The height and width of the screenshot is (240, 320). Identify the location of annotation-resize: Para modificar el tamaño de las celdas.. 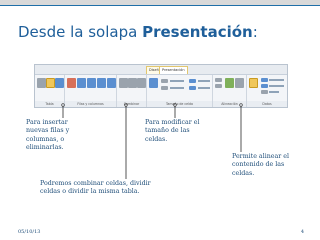
(172, 131).